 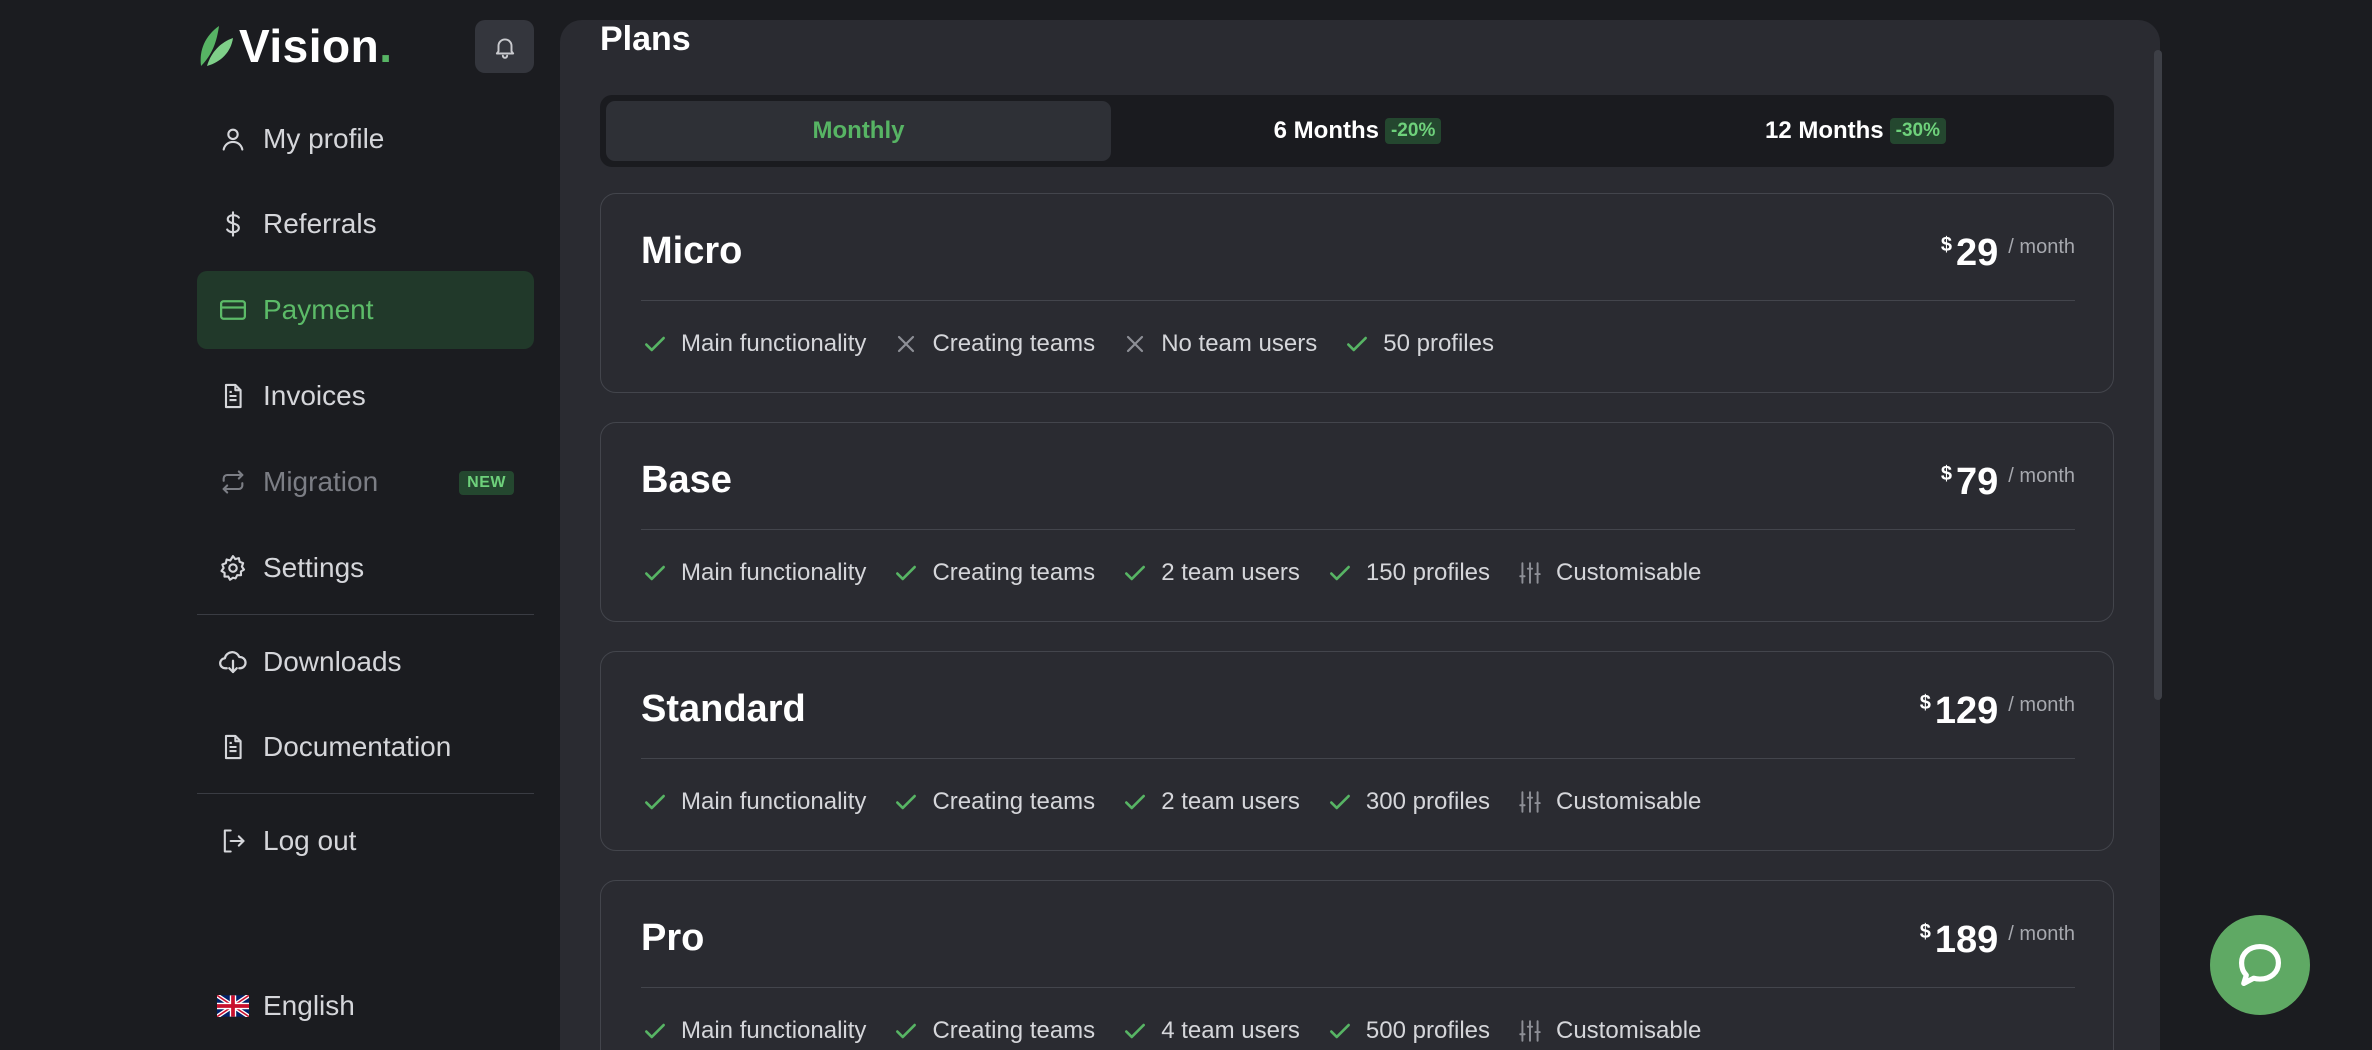 What do you see at coordinates (1824, 130) in the screenshot?
I see `tab-label: 12 Months` at bounding box center [1824, 130].